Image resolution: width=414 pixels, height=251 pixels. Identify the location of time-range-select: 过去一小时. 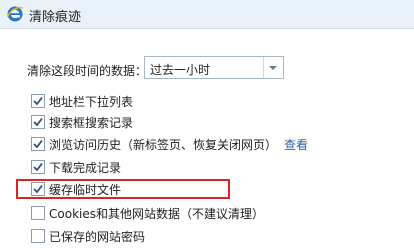
(214, 67).